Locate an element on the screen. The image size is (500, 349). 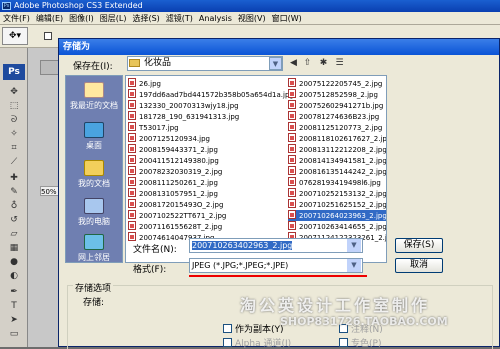
alpha-channel-checkbox is located at coordinates (227, 342).